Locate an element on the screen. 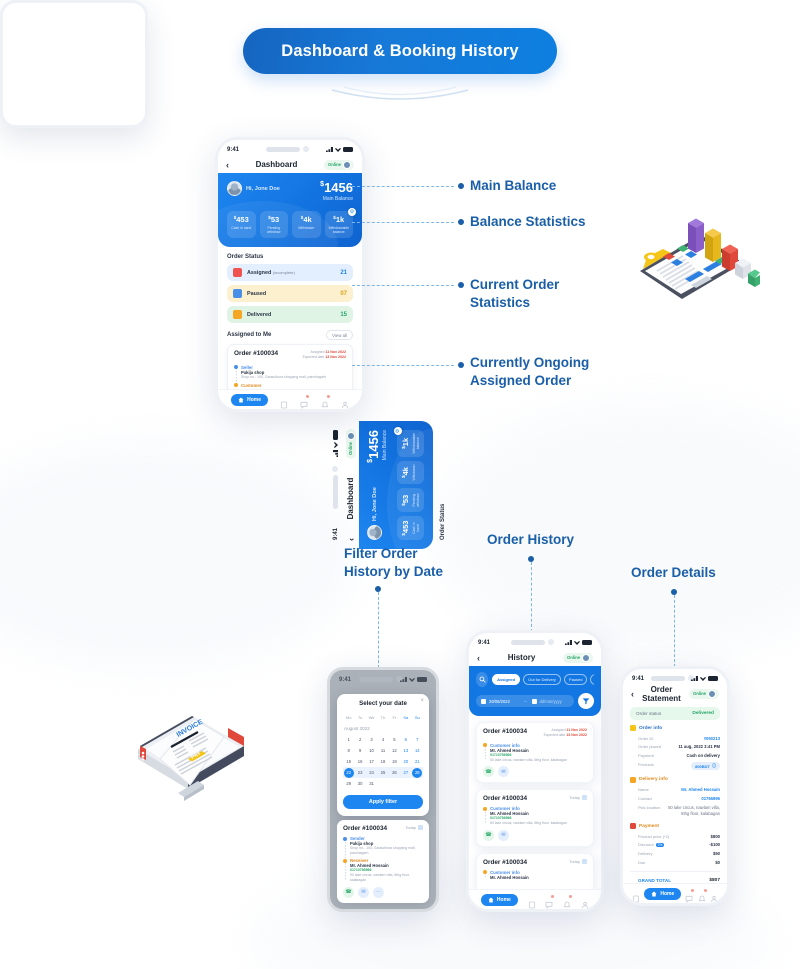 This screenshot has height=969, width=800. receiver-dot-icon is located at coordinates (345, 860).